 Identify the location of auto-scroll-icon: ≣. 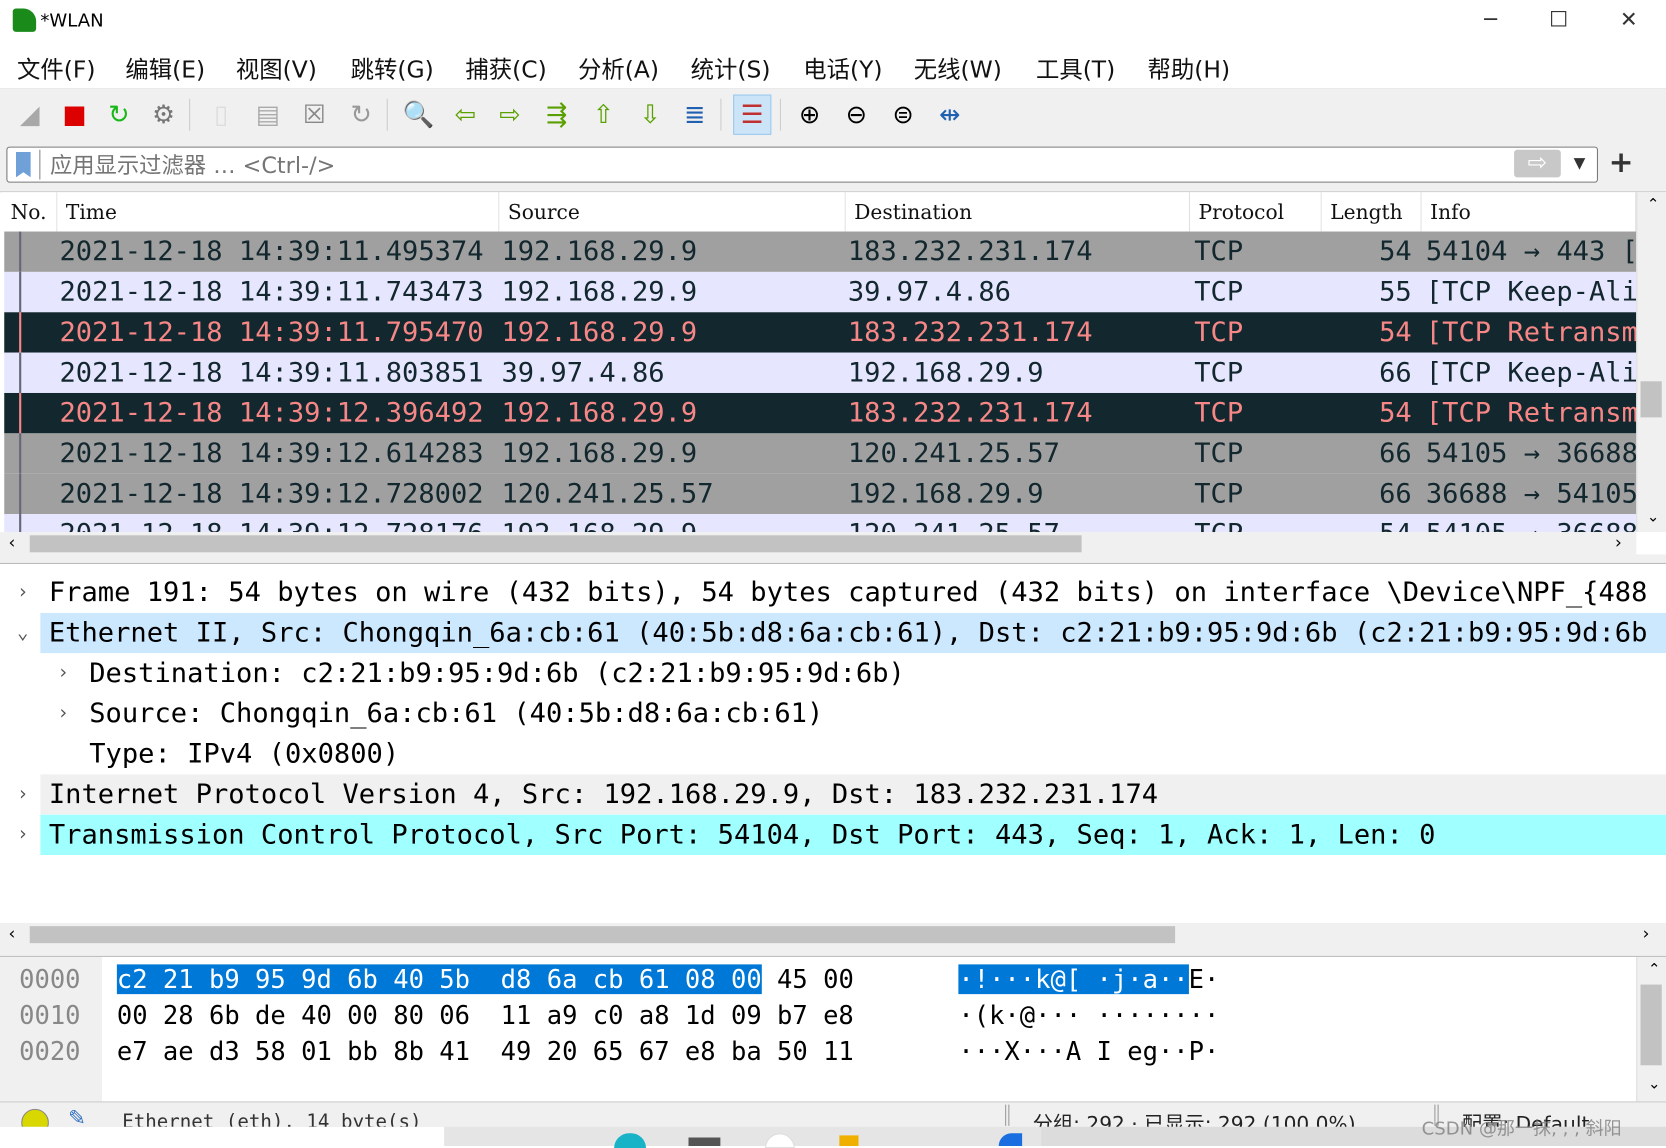
(695, 115).